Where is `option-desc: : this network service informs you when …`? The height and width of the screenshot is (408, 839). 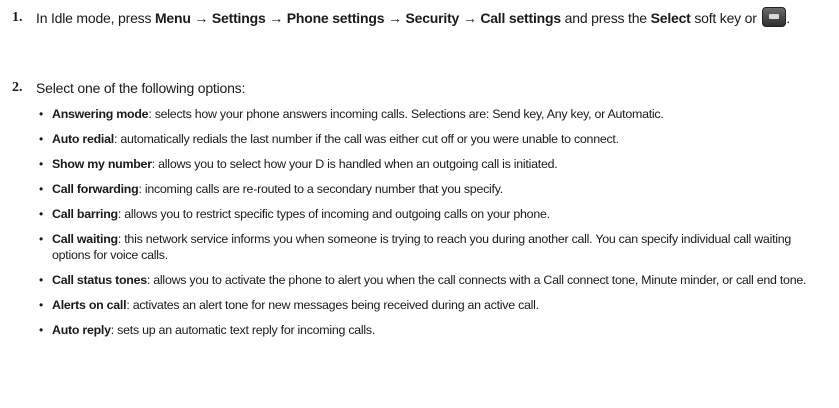 option-desc: : this network service informs you when … is located at coordinates (422, 247).